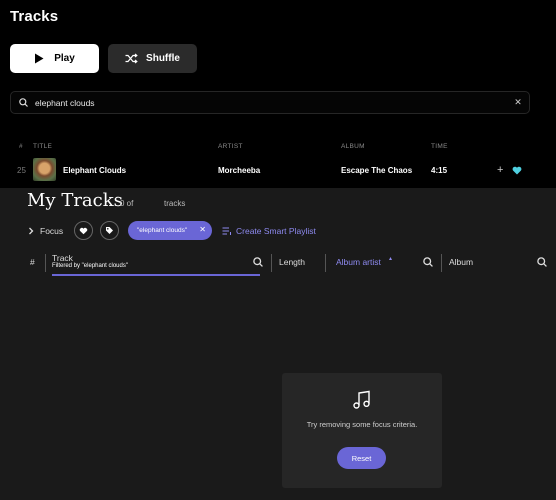 The width and height of the screenshot is (556, 500). Describe the element at coordinates (230, 146) in the screenshot. I see `col-artist: ARTIST` at that location.